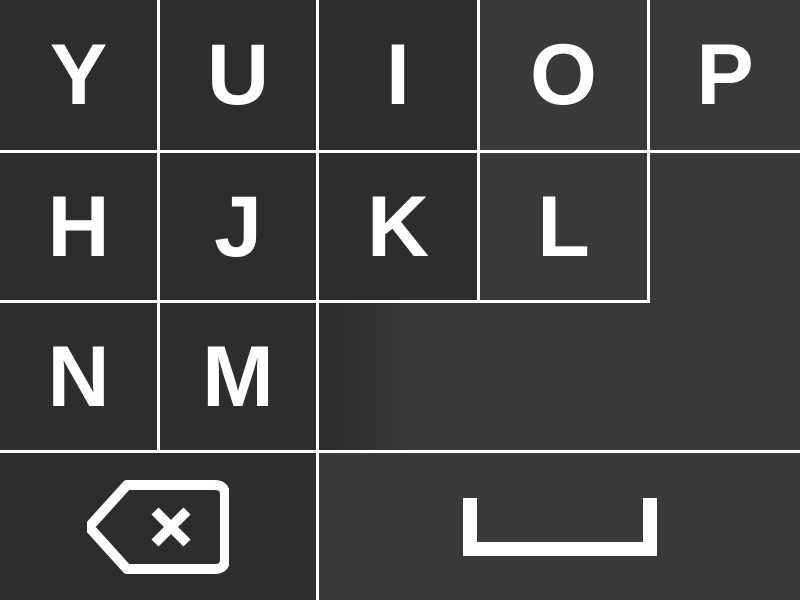 This screenshot has height=600, width=800. What do you see at coordinates (563, 226) in the screenshot?
I see `key-l: L` at bounding box center [563, 226].